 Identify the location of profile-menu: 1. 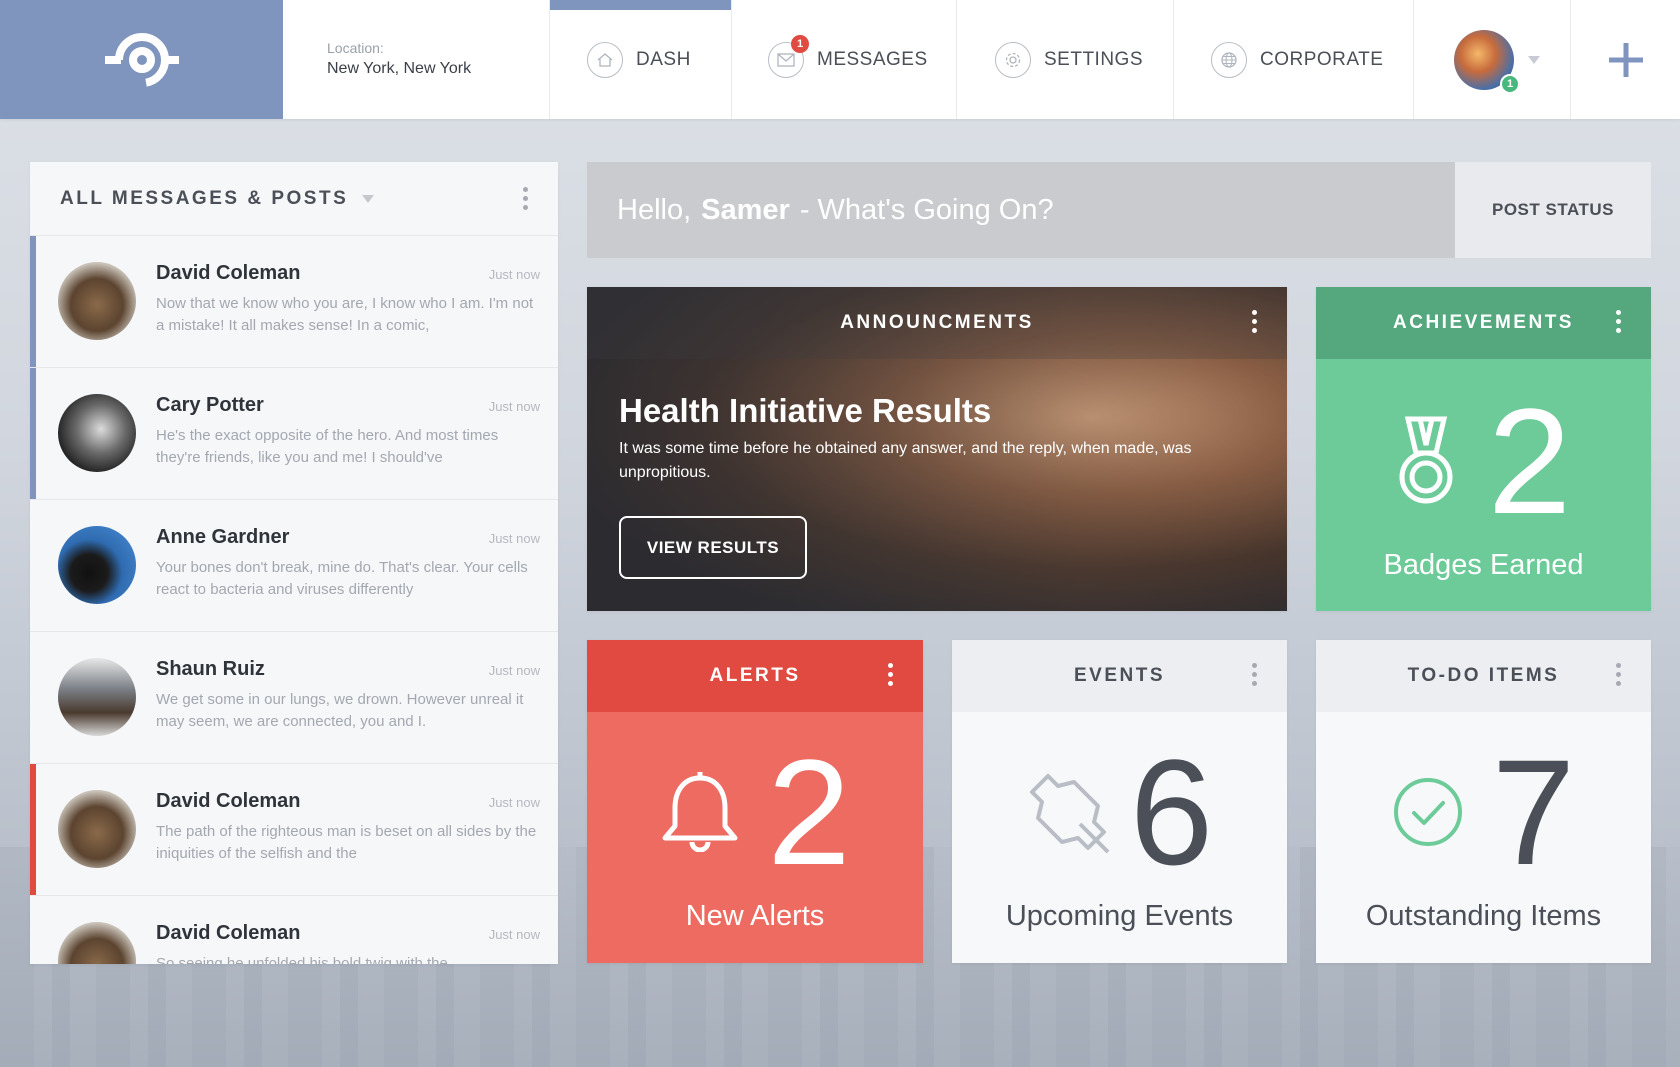
(1492, 59).